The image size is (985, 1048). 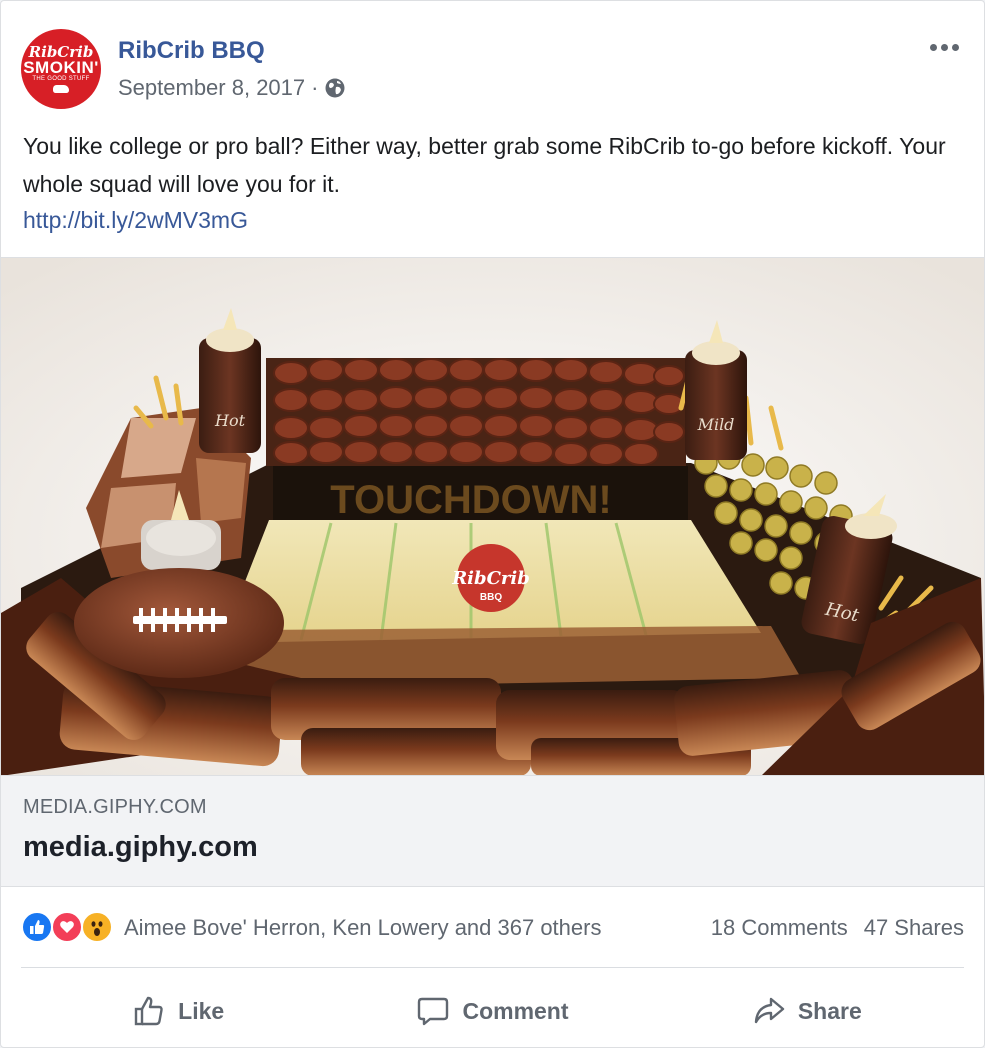 I want to click on page-name-link: RibCrib BBQ, so click(x=191, y=51).